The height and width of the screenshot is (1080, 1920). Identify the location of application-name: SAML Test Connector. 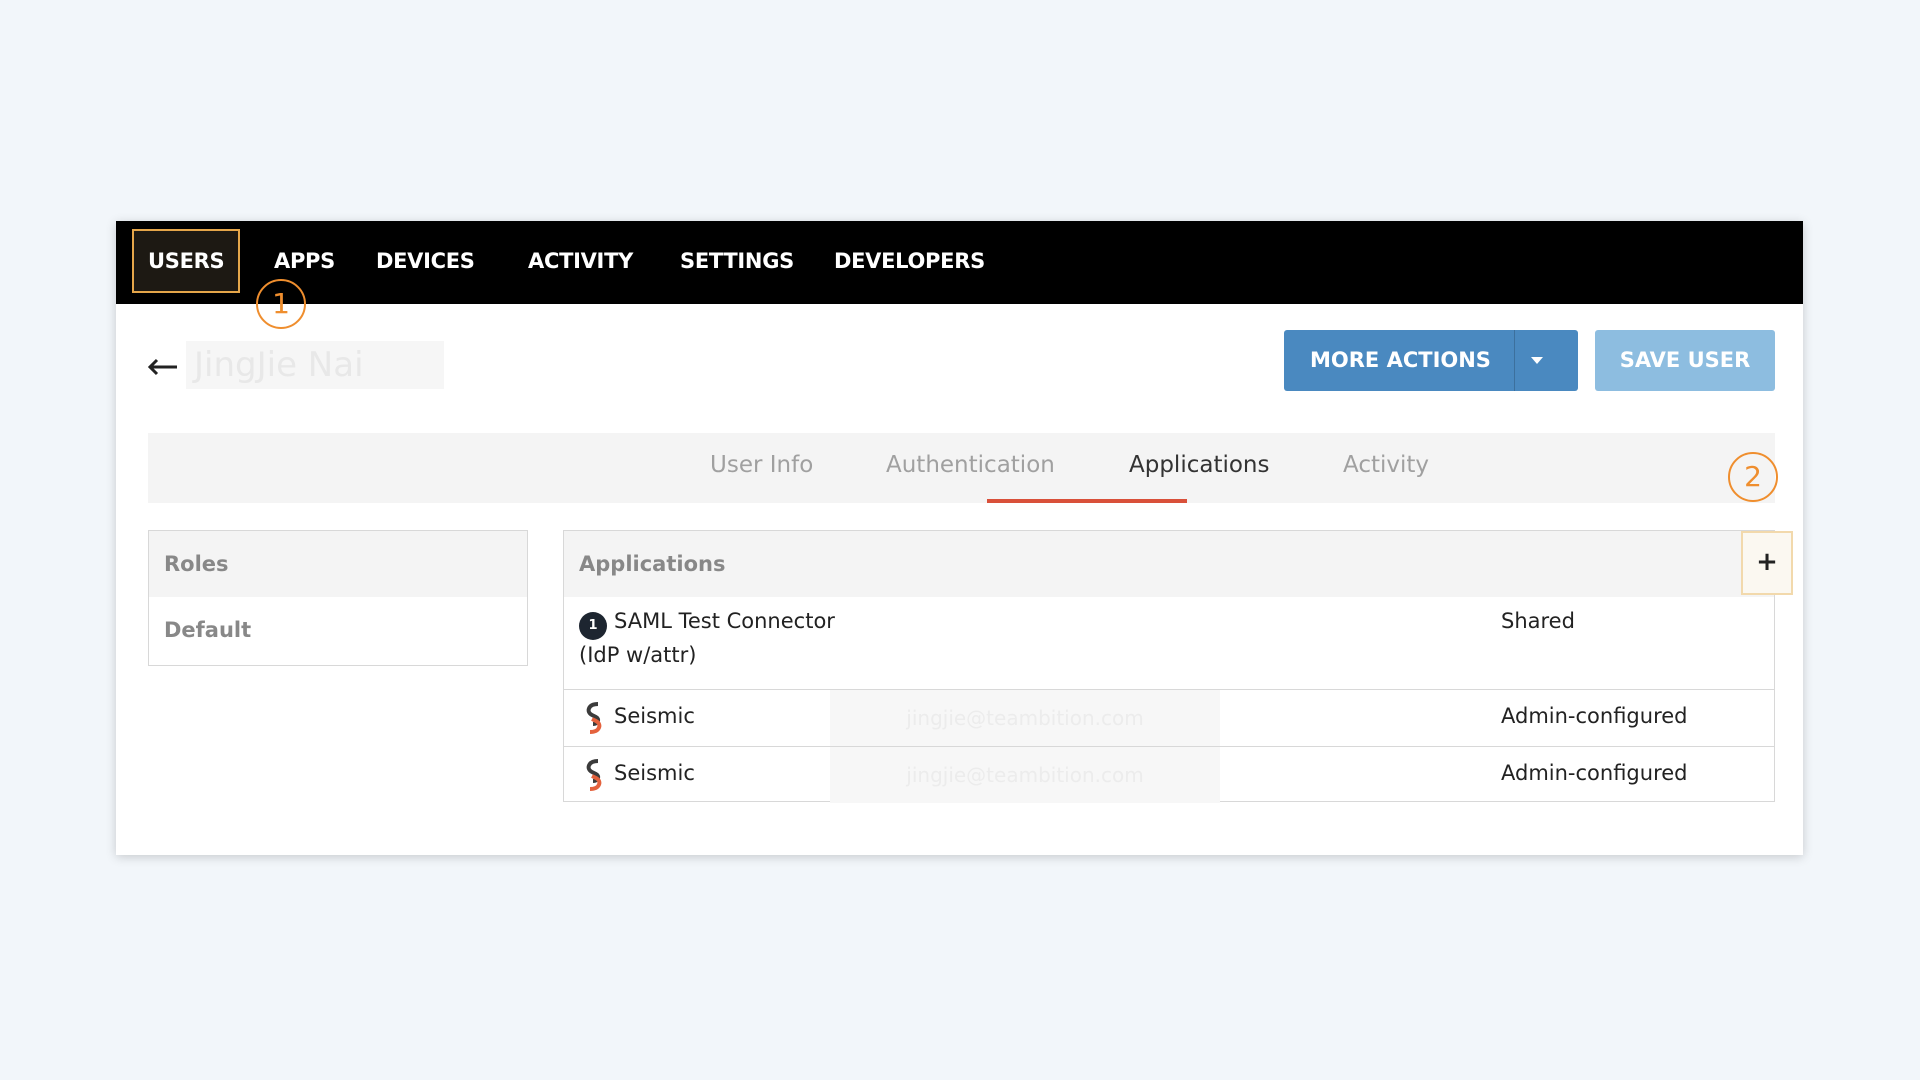
(724, 621).